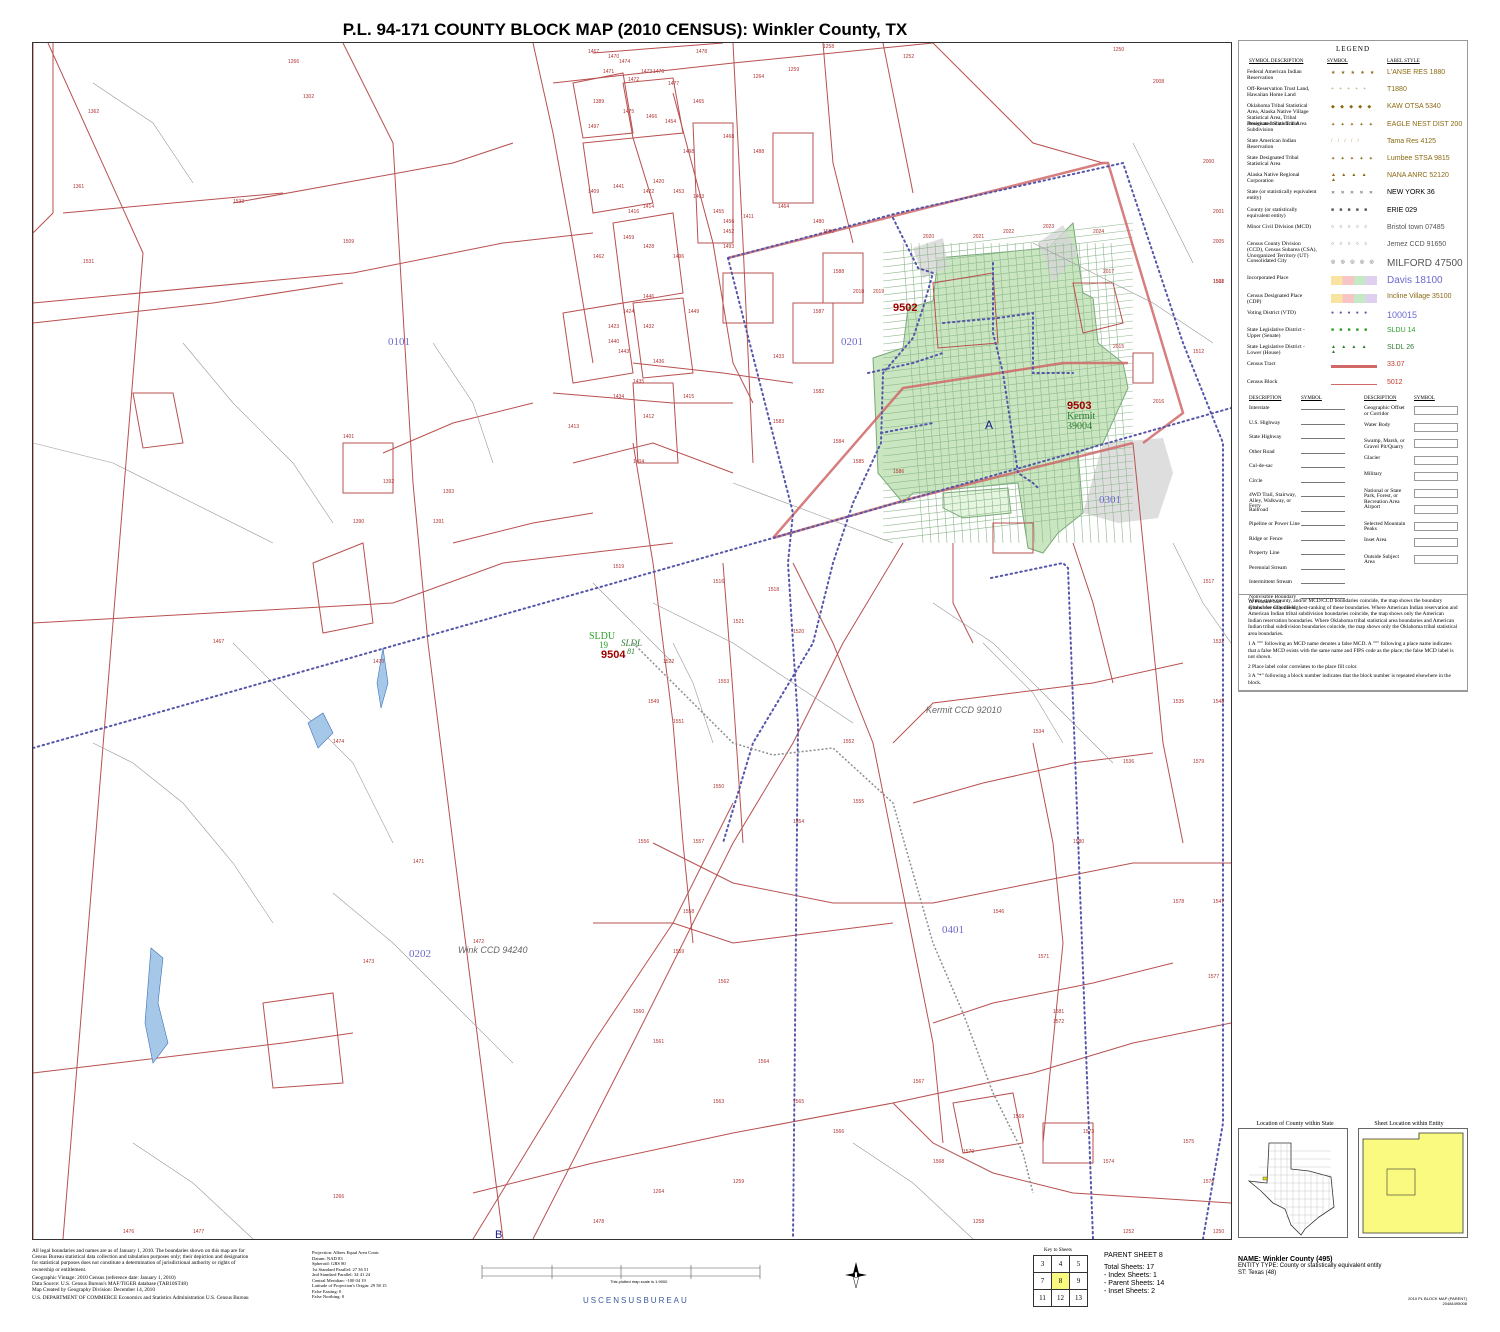 The width and height of the screenshot is (1500, 1332). I want to click on block-number-label: 2022, so click(1008, 232).